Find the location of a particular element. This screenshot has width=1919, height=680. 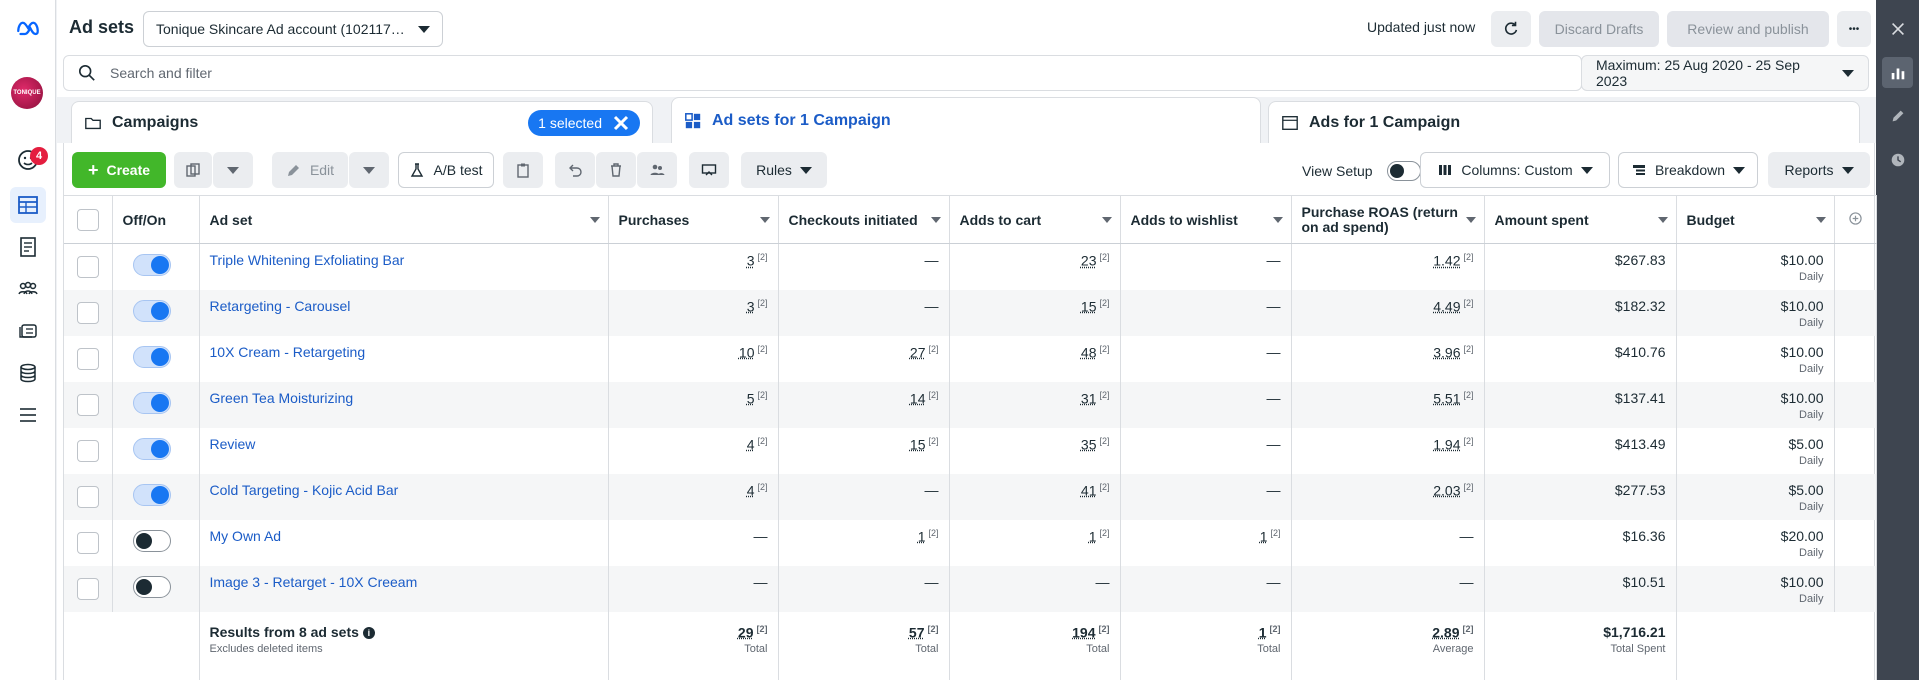

billing-icon is located at coordinates (28, 373).